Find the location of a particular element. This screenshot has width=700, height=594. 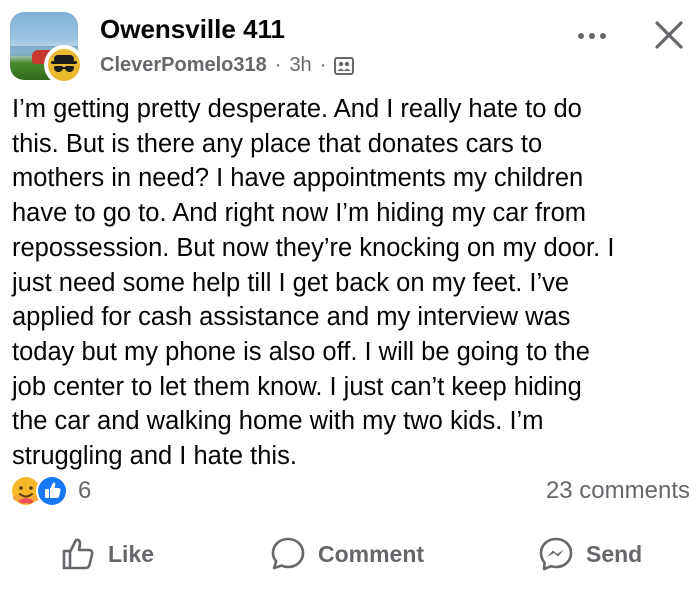

post-action-bar: Like Comment Send is located at coordinates (350, 554).